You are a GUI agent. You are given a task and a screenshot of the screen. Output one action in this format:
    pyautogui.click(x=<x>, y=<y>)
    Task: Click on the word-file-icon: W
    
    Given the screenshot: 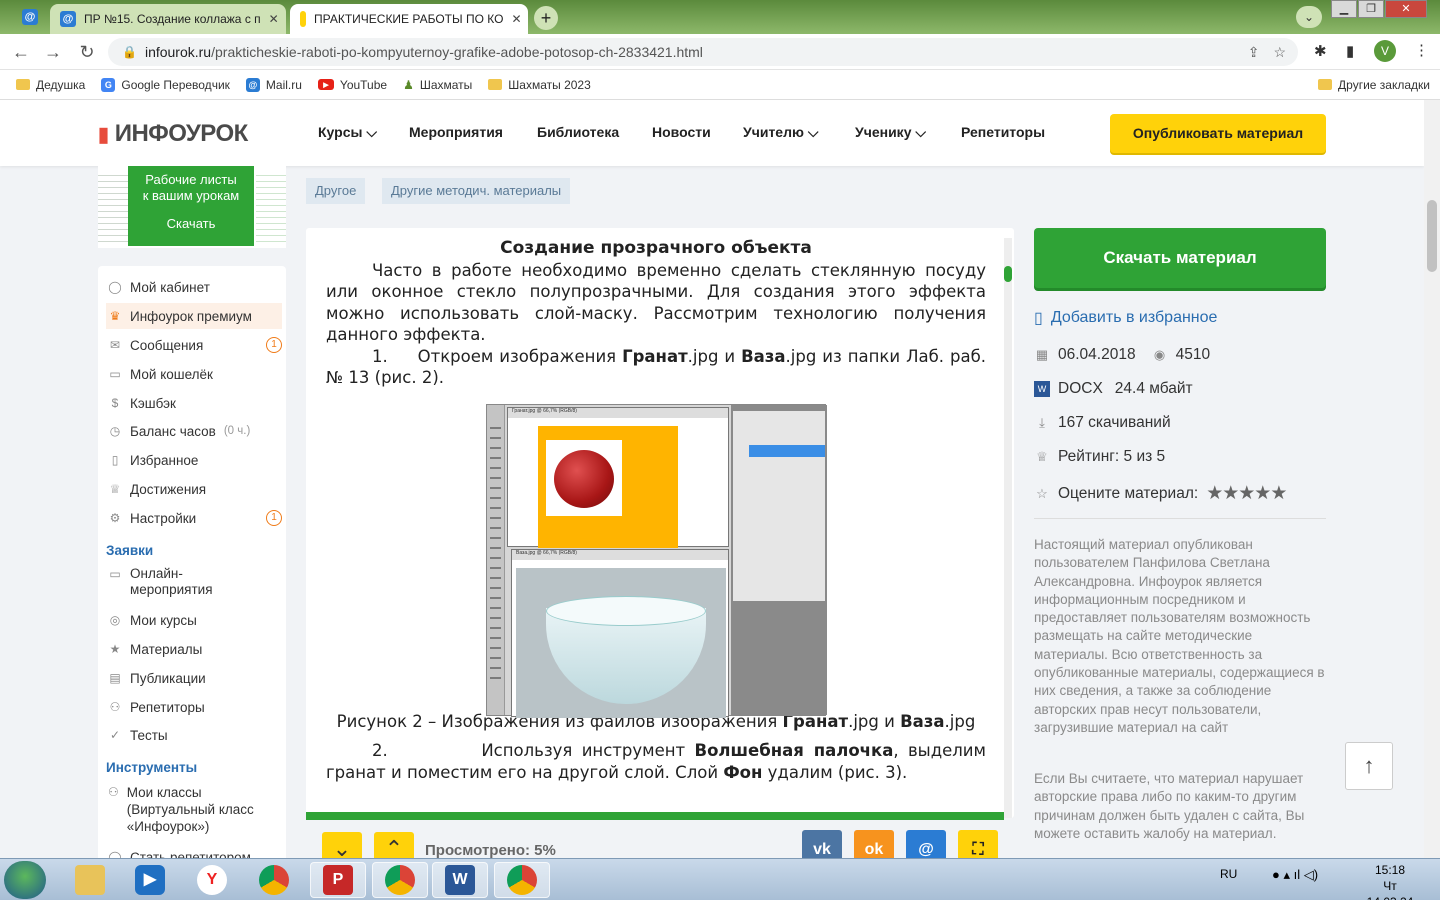 What is the action you would take?
    pyautogui.click(x=1042, y=389)
    